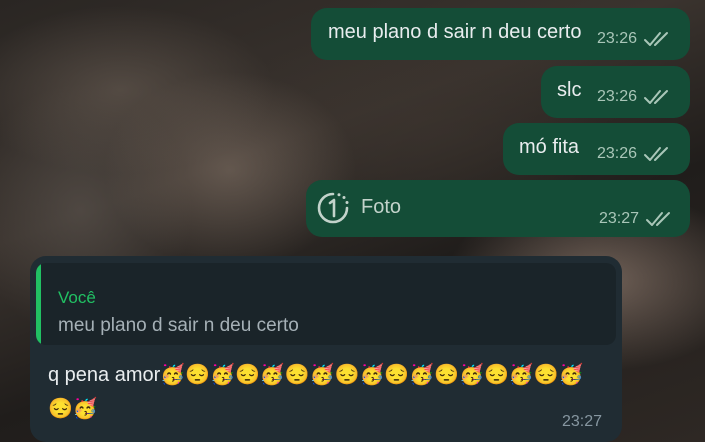 The width and height of the screenshot is (705, 442). Describe the element at coordinates (549, 147) in the screenshot. I see `message-text: mó fita` at that location.